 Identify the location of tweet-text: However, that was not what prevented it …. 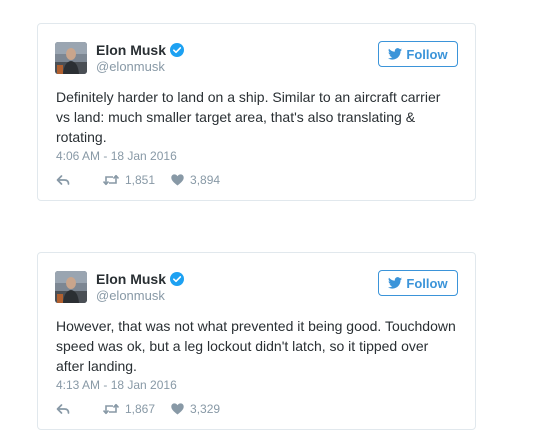
(256, 346).